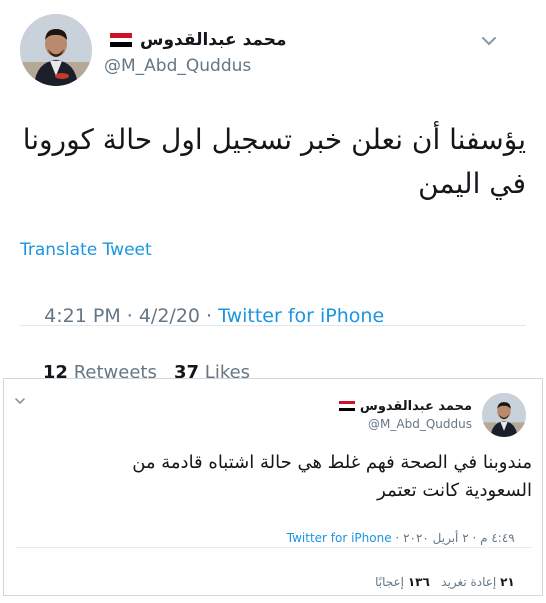 The width and height of the screenshot is (546, 603). What do you see at coordinates (389, 582) in the screenshot?
I see `likes-label: إعجابًا` at bounding box center [389, 582].